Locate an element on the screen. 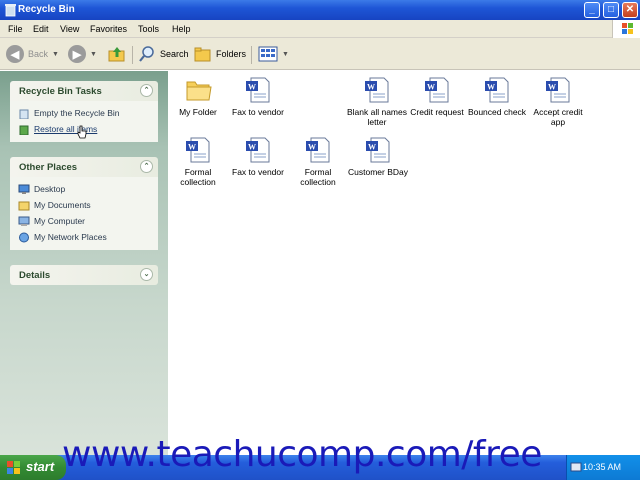 This screenshot has width=640, height=480. panel-header: Recycle Bin Tasks ⌃ is located at coordinates (84, 91).